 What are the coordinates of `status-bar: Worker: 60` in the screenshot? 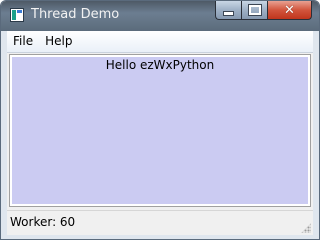 It's located at (160, 222).